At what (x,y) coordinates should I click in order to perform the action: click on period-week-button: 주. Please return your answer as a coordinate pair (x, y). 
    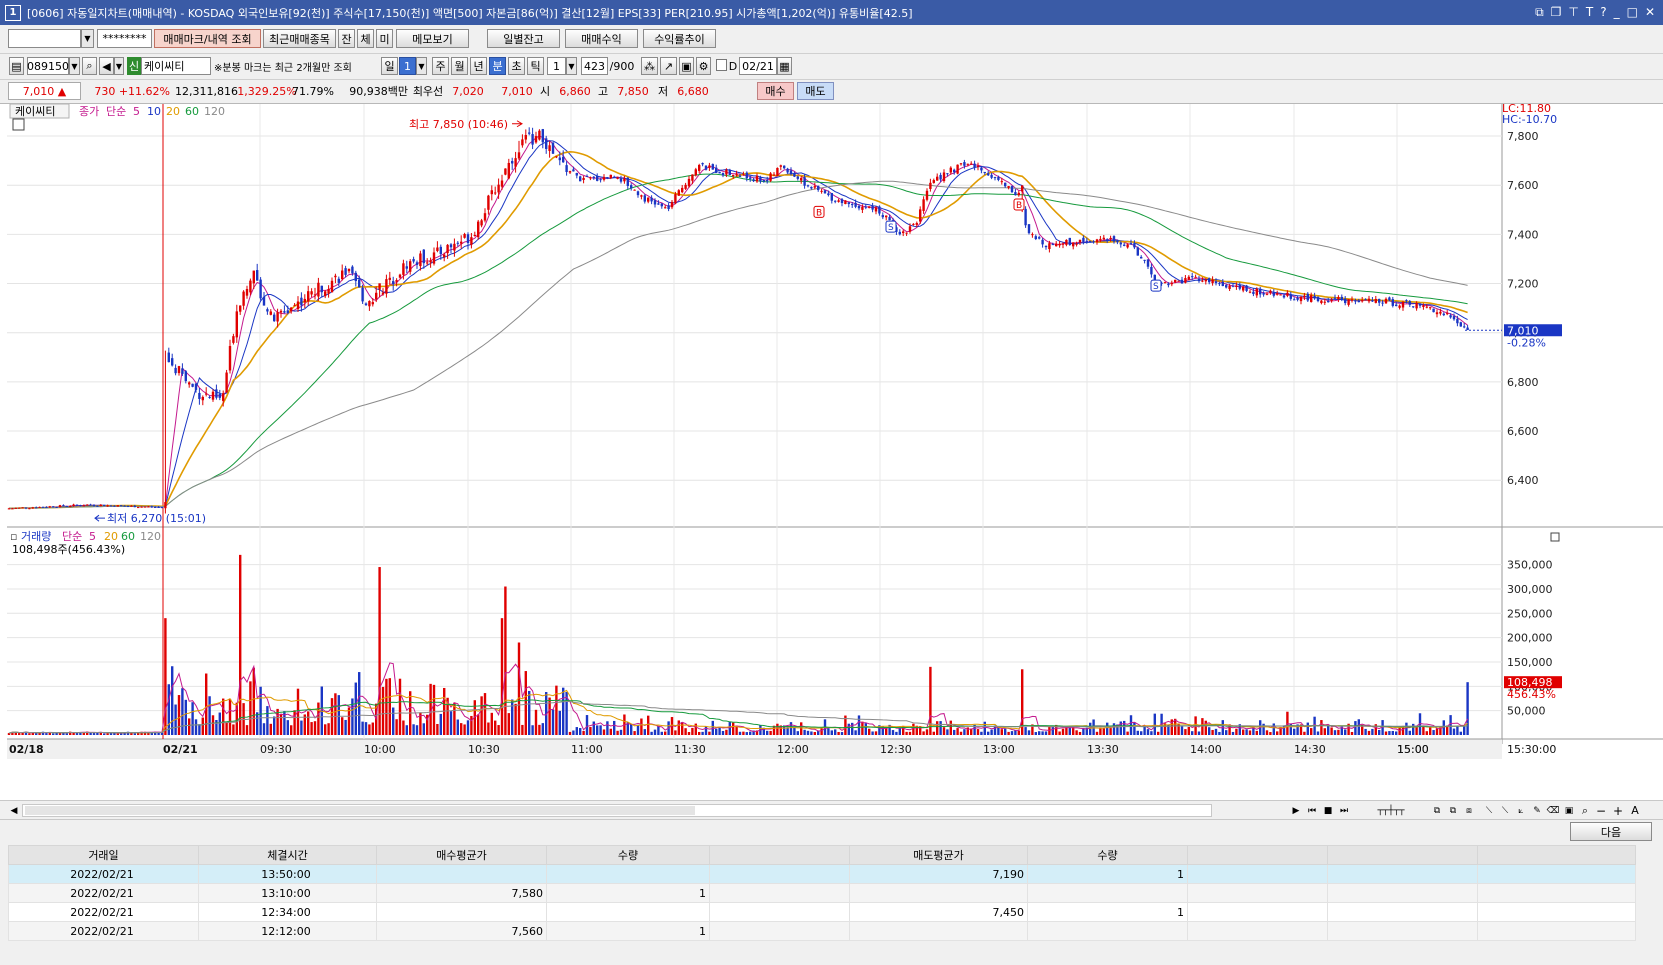
    Looking at the image, I should click on (440, 66).